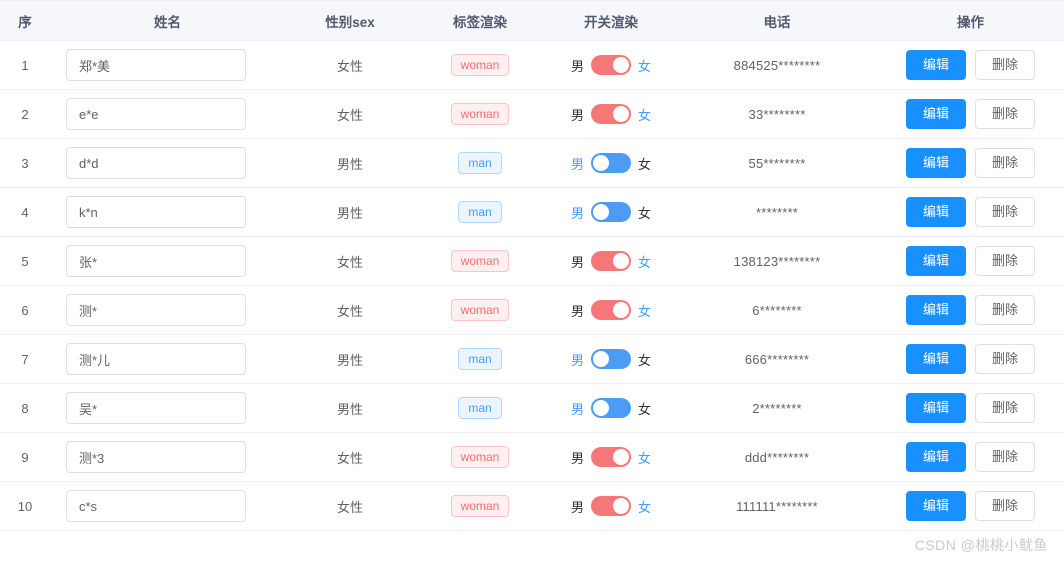  Describe the element at coordinates (25, 310) in the screenshot. I see `row-index: 6` at that location.